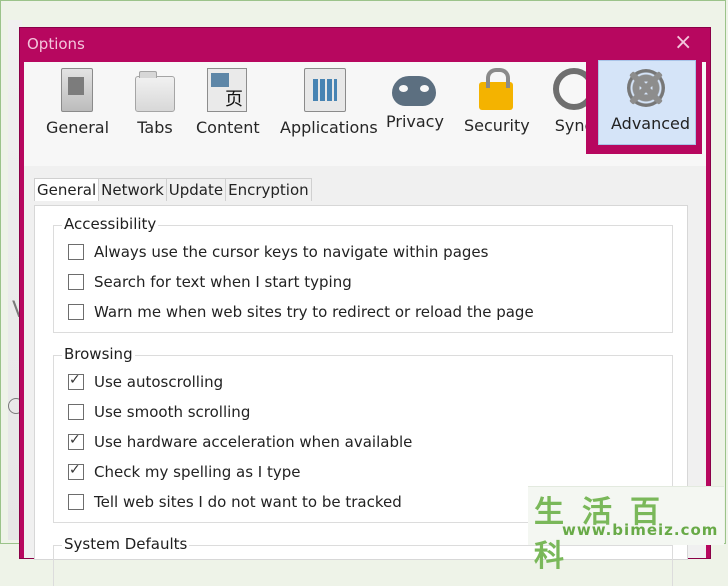 The width and height of the screenshot is (728, 586). What do you see at coordinates (196, 189) in the screenshot?
I see `subtab-update: Update` at bounding box center [196, 189].